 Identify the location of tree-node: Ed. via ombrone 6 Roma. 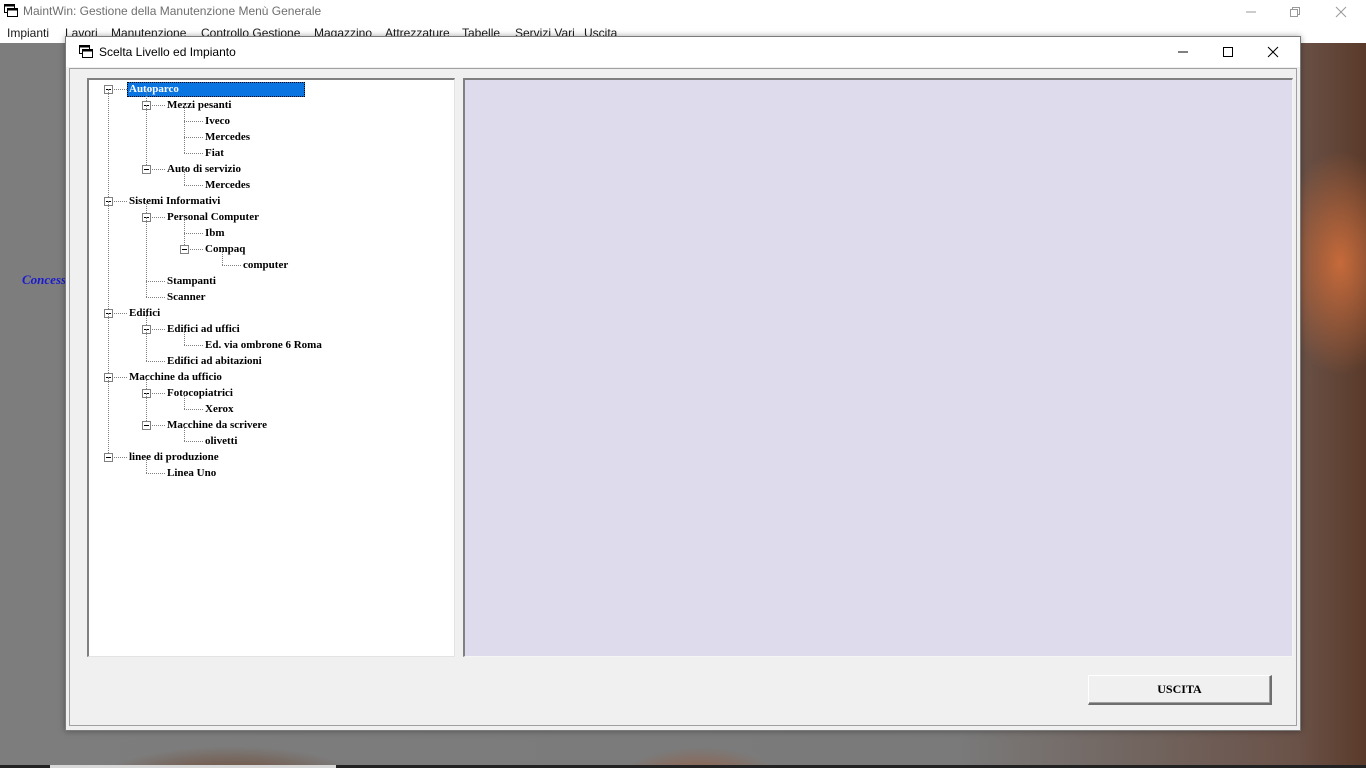
(263, 345).